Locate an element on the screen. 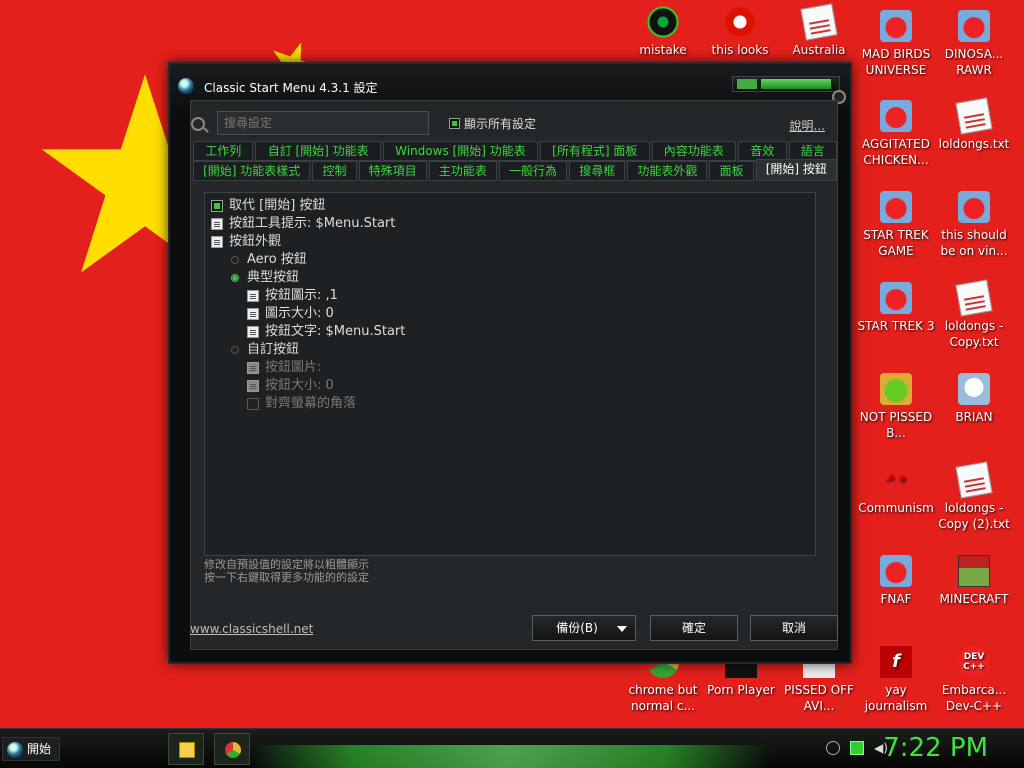 The image size is (1024, 768). tab-controls: 控制 is located at coordinates (334, 171).